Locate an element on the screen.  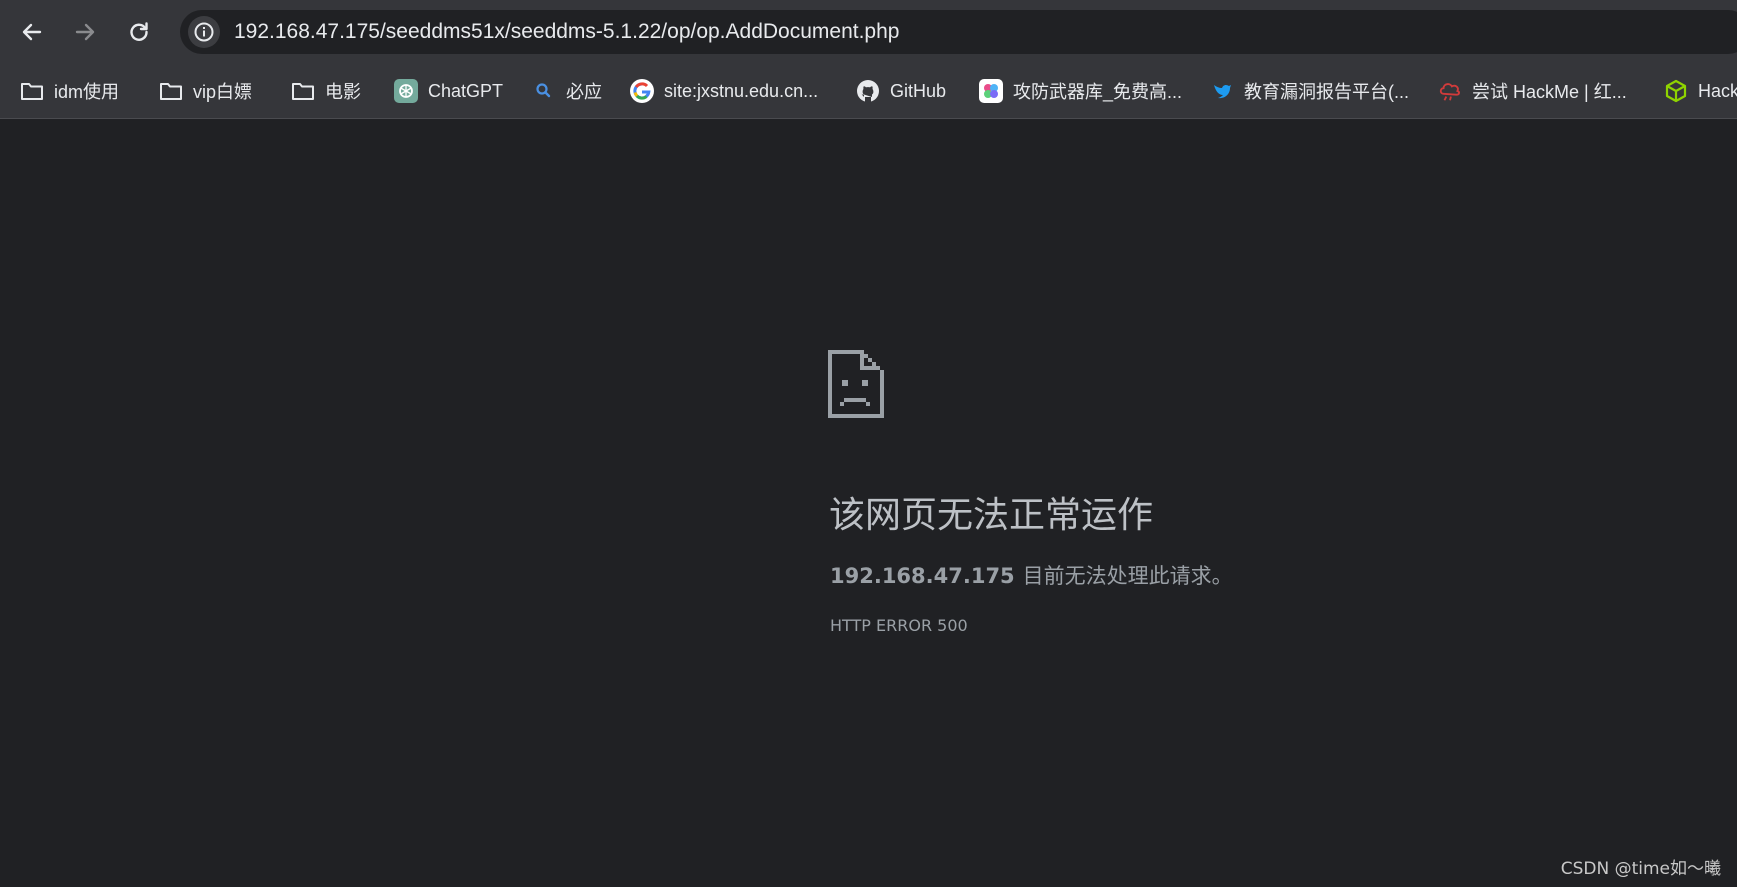
cloud-alert-icon is located at coordinates (1450, 91).